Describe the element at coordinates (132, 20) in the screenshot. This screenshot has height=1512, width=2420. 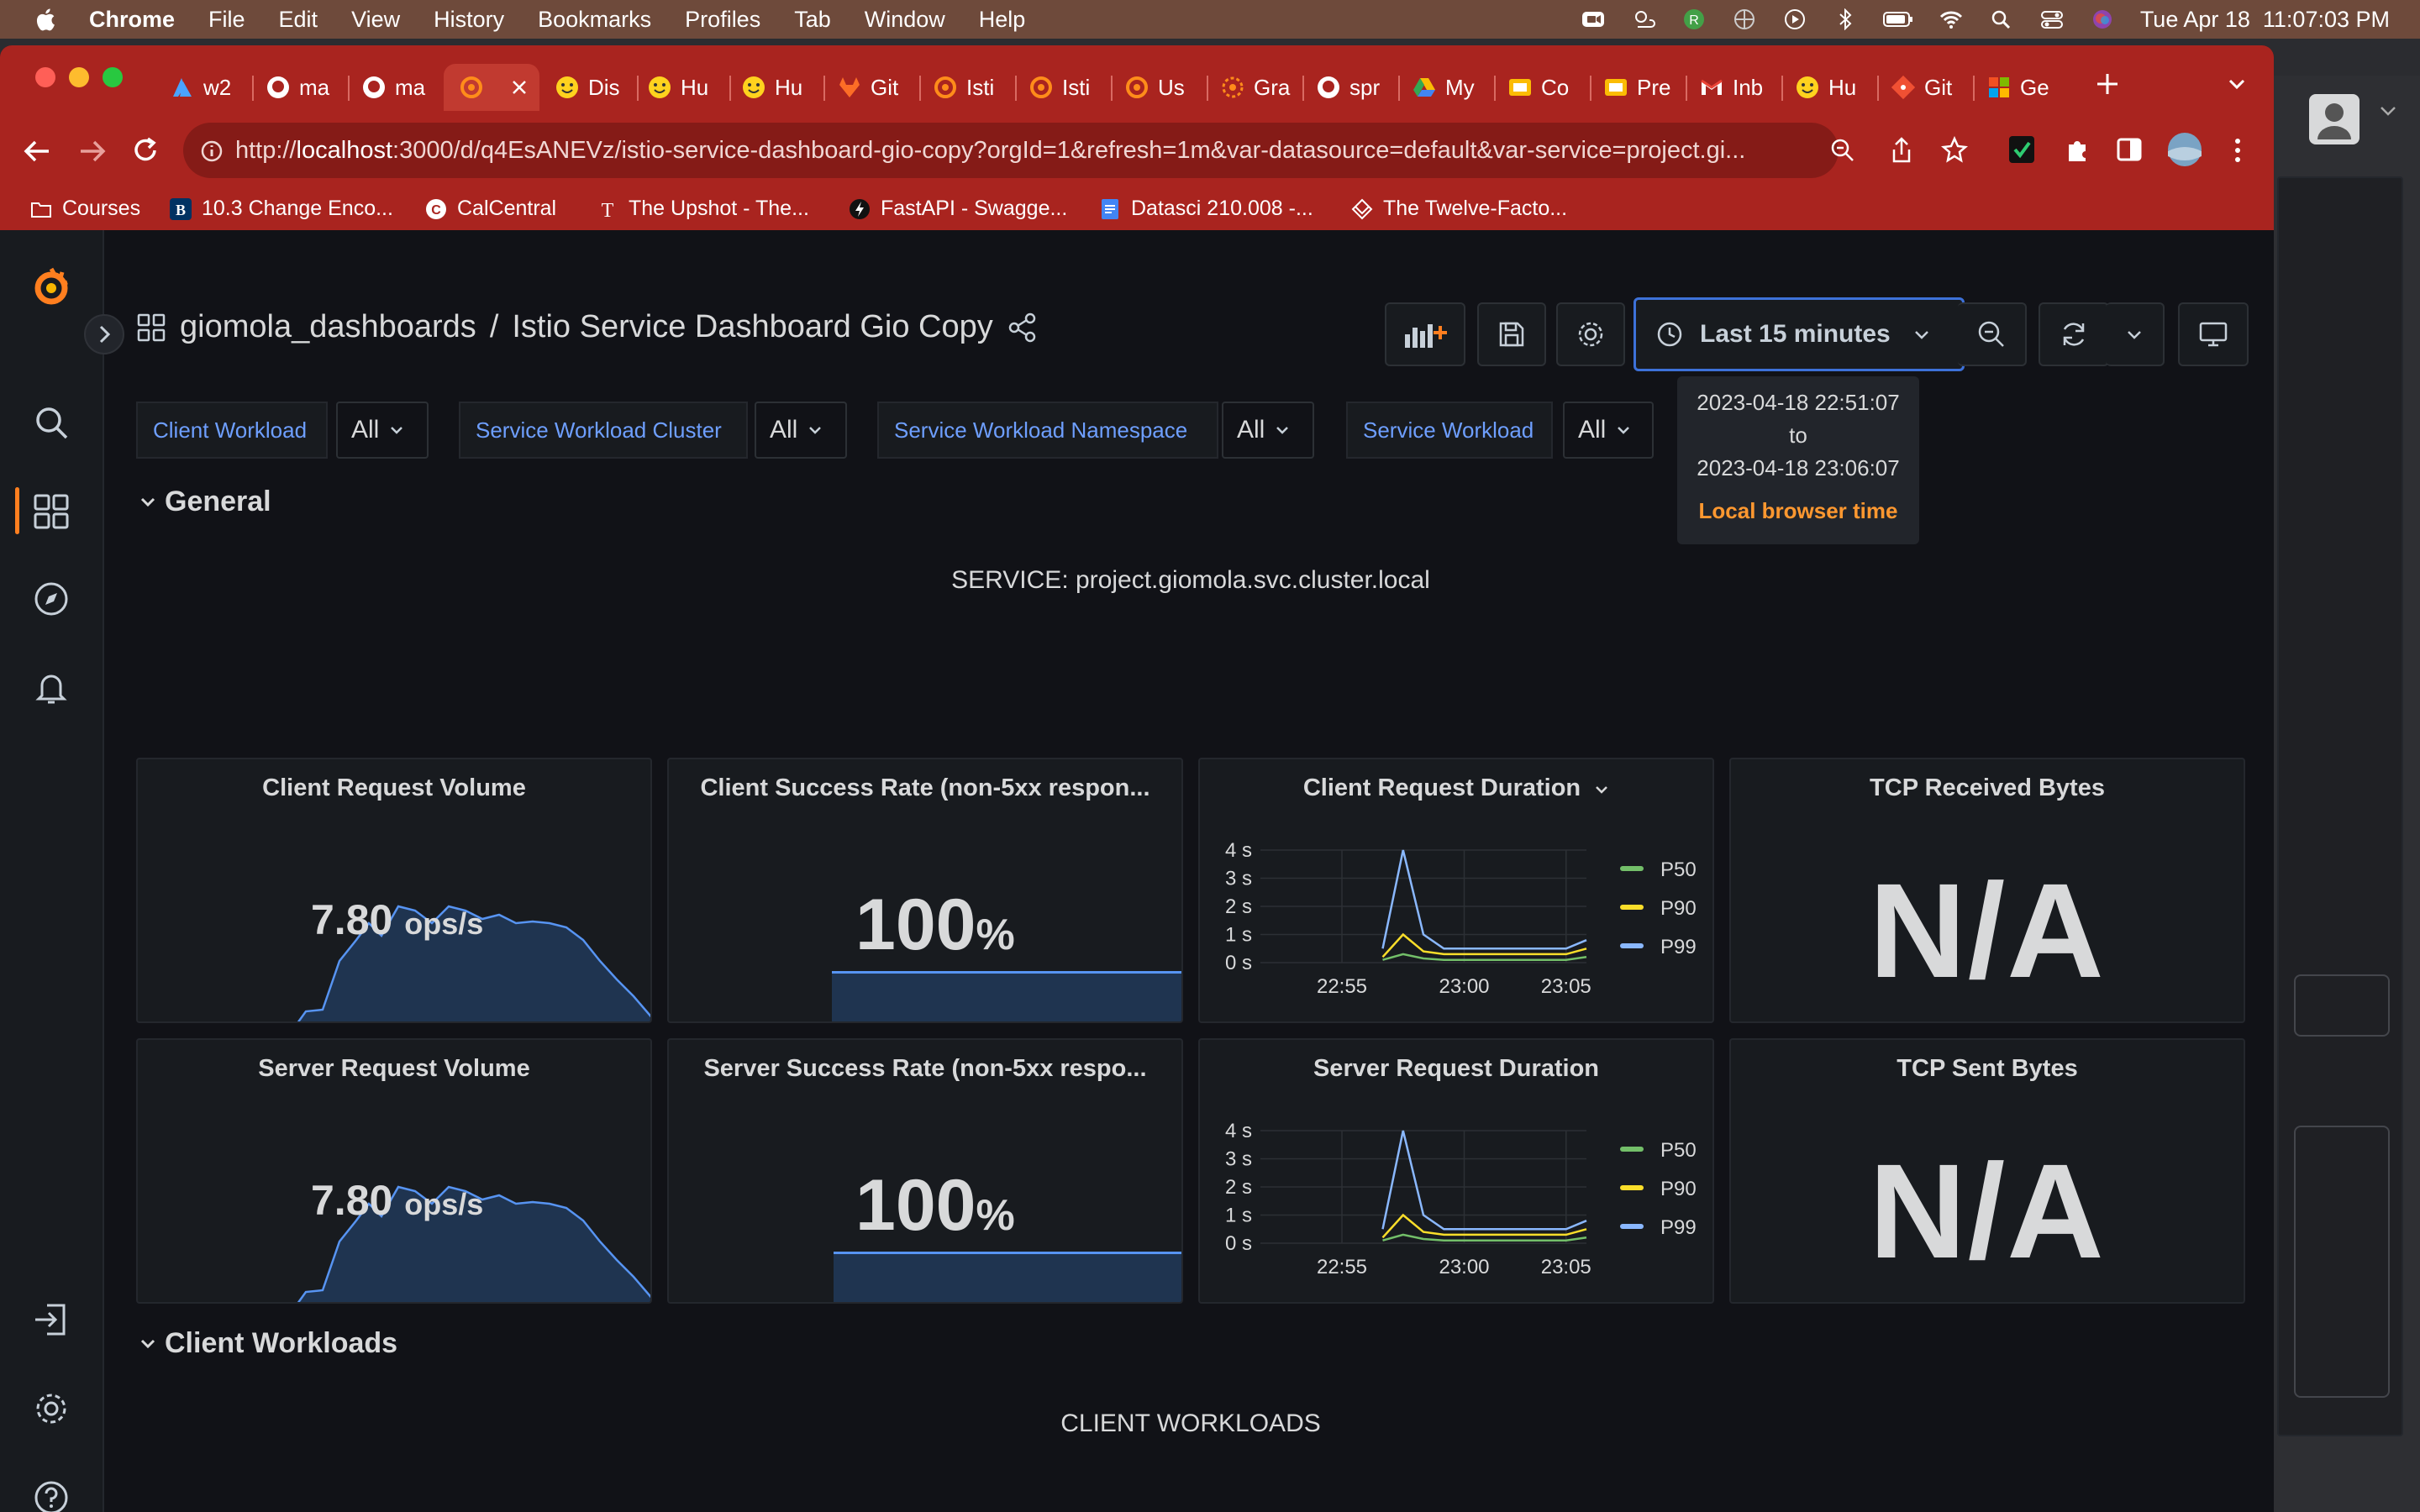
I see `menu-app-name: Chrome` at that location.